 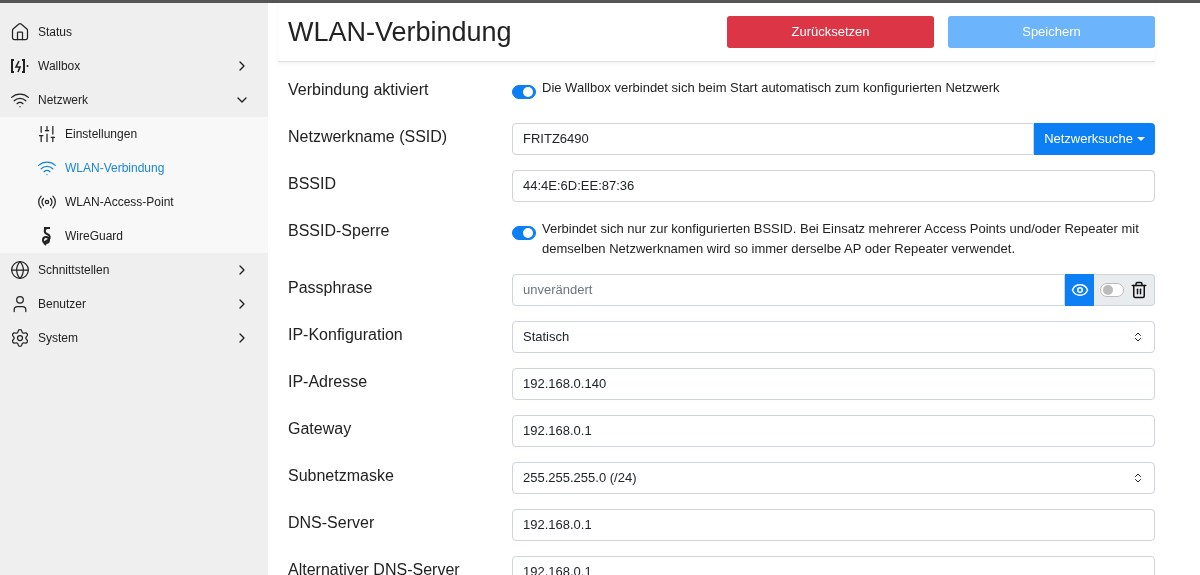 I want to click on text-field: FRITZ6490, so click(x=773, y=139).